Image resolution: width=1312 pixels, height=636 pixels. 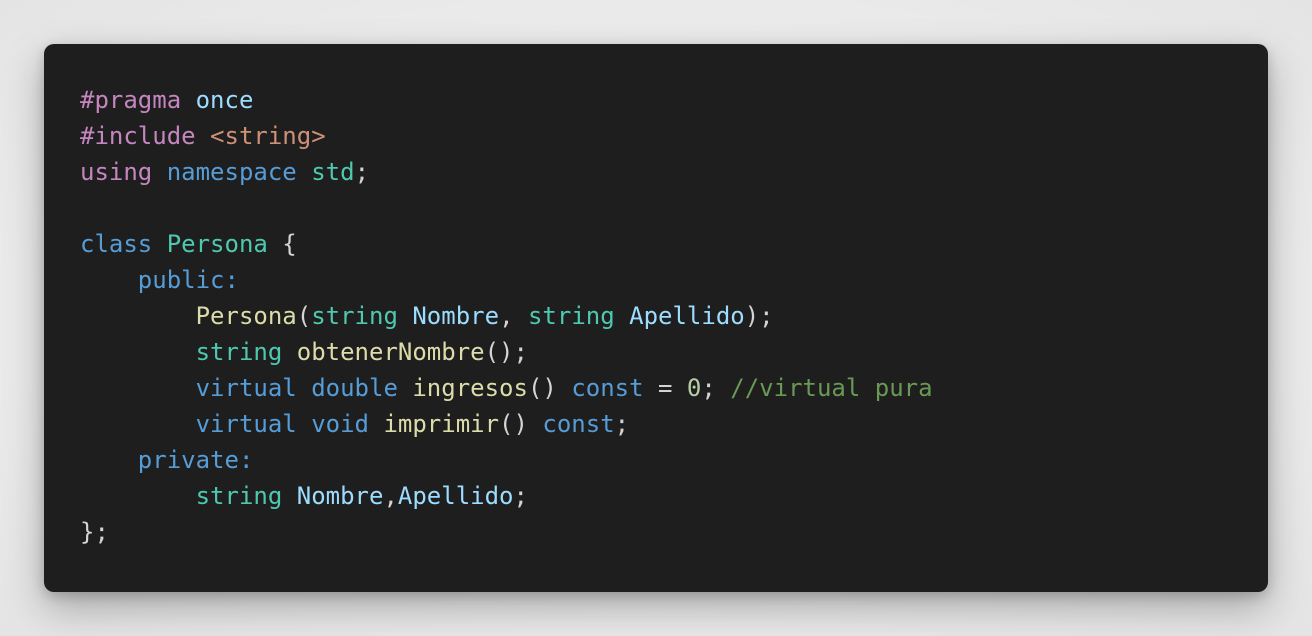 What do you see at coordinates (116, 172) in the screenshot?
I see `code-token-control: using` at bounding box center [116, 172].